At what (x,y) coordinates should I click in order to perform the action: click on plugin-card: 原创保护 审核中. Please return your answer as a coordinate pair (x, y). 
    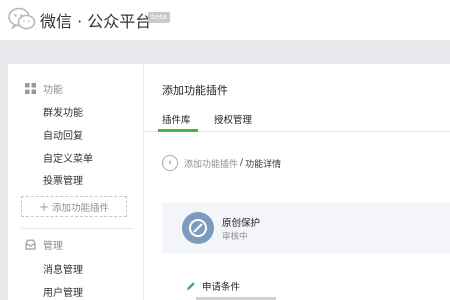
    Looking at the image, I should click on (306, 228).